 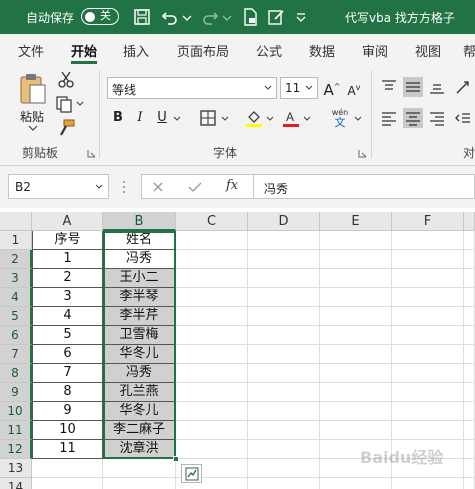 I want to click on cell-a11: 10, so click(x=67, y=430).